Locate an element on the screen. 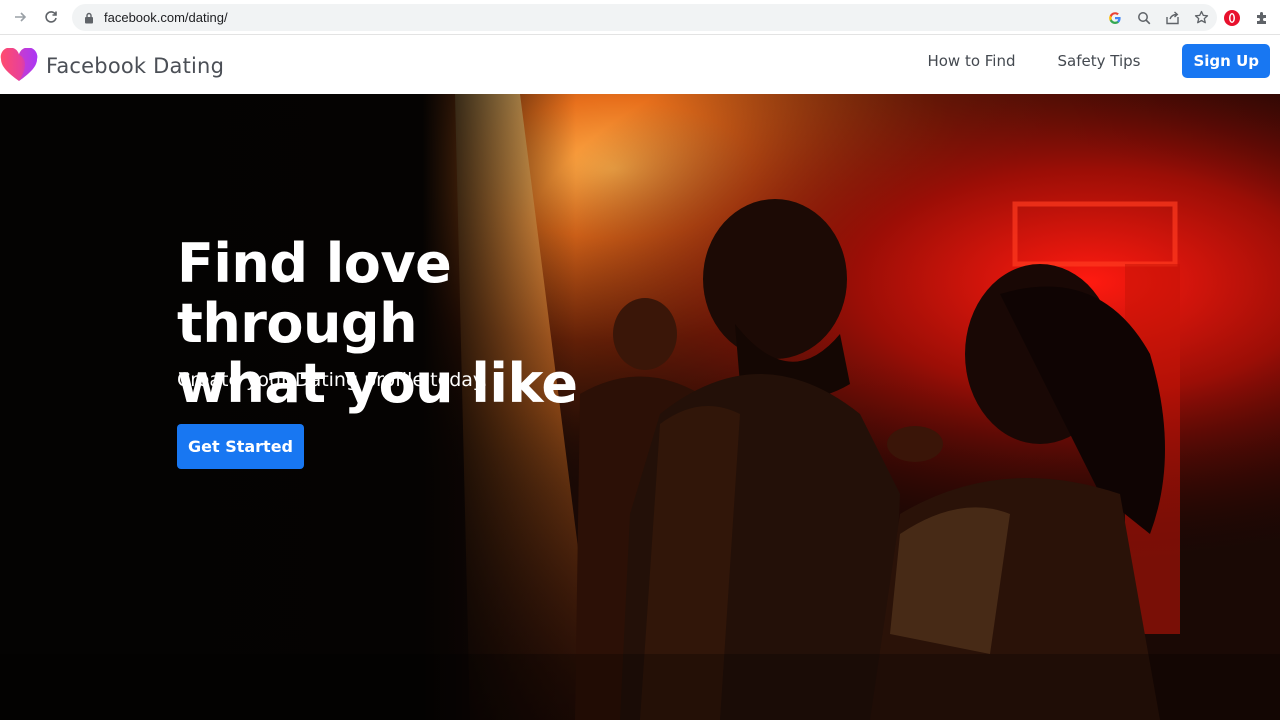  brand-name: Facebook Dating is located at coordinates (135, 66).